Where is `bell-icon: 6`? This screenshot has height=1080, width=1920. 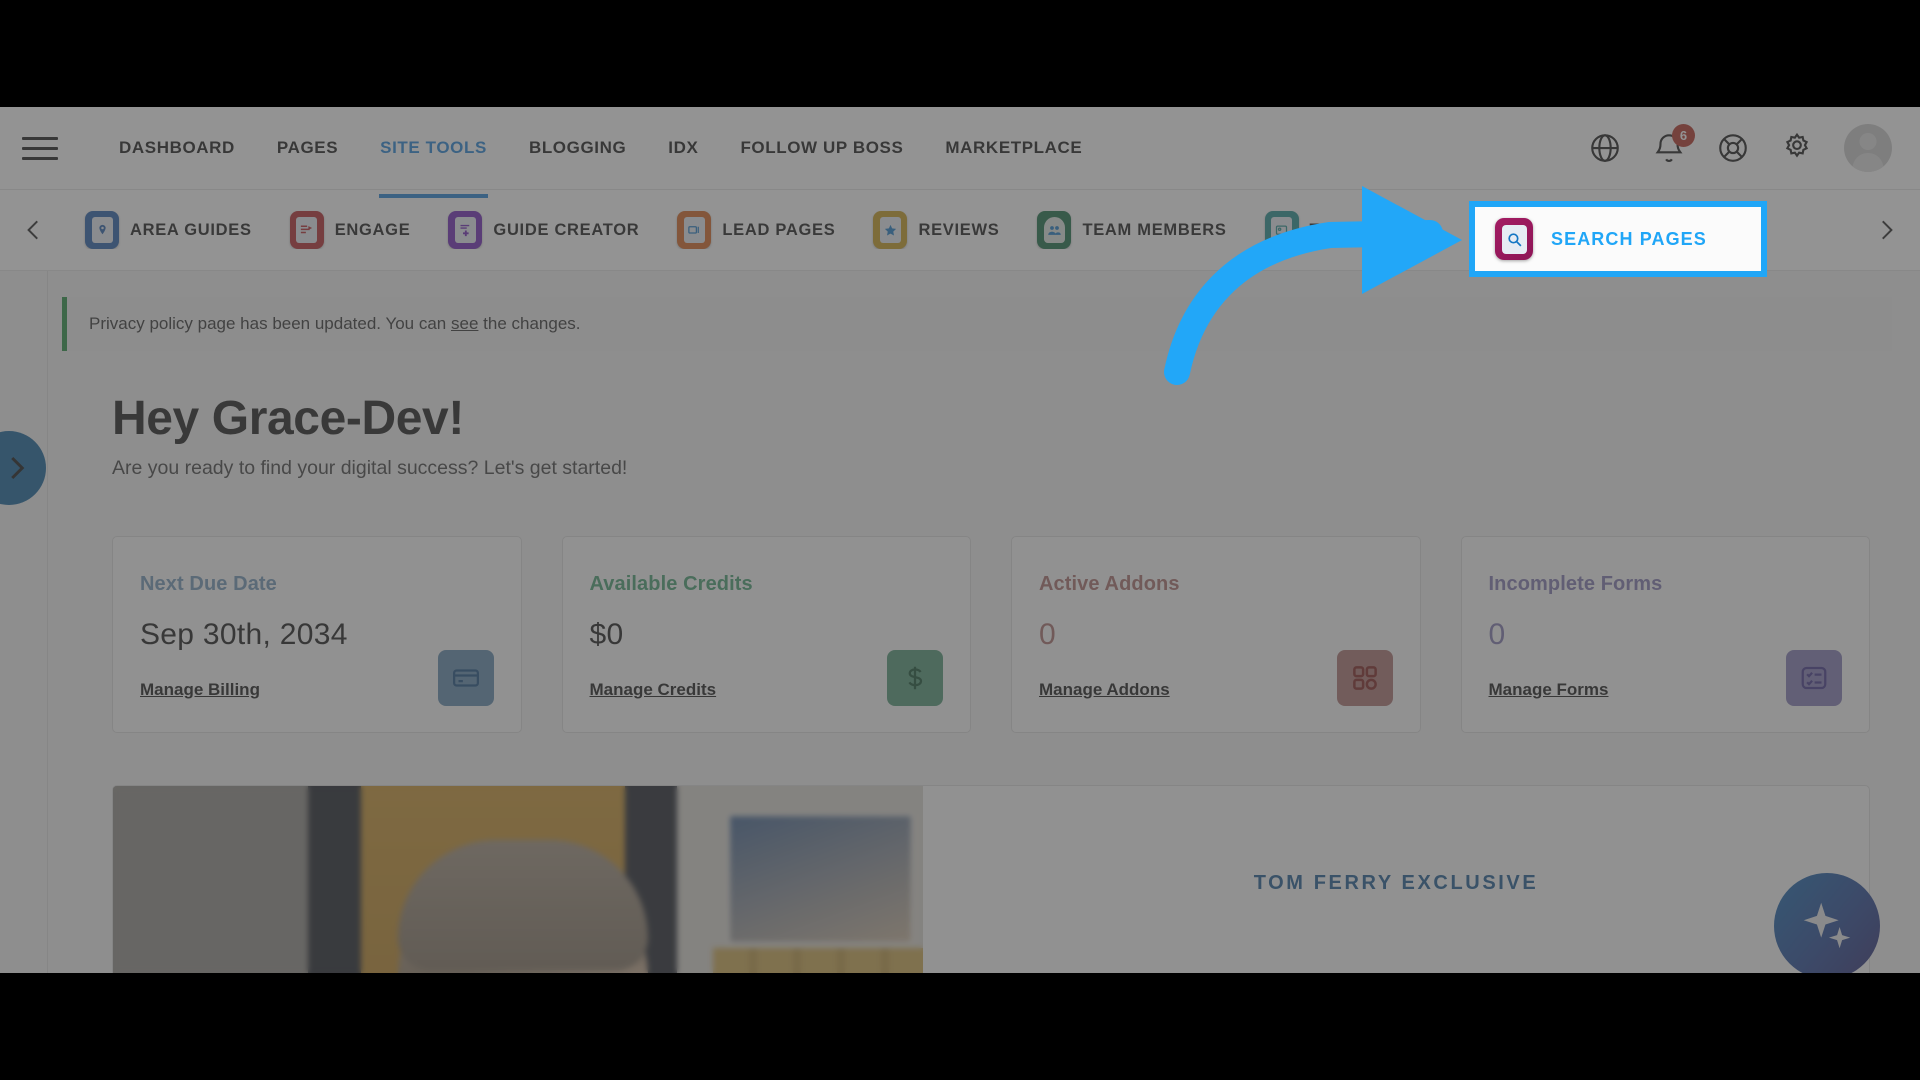 bell-icon: 6 is located at coordinates (1673, 144).